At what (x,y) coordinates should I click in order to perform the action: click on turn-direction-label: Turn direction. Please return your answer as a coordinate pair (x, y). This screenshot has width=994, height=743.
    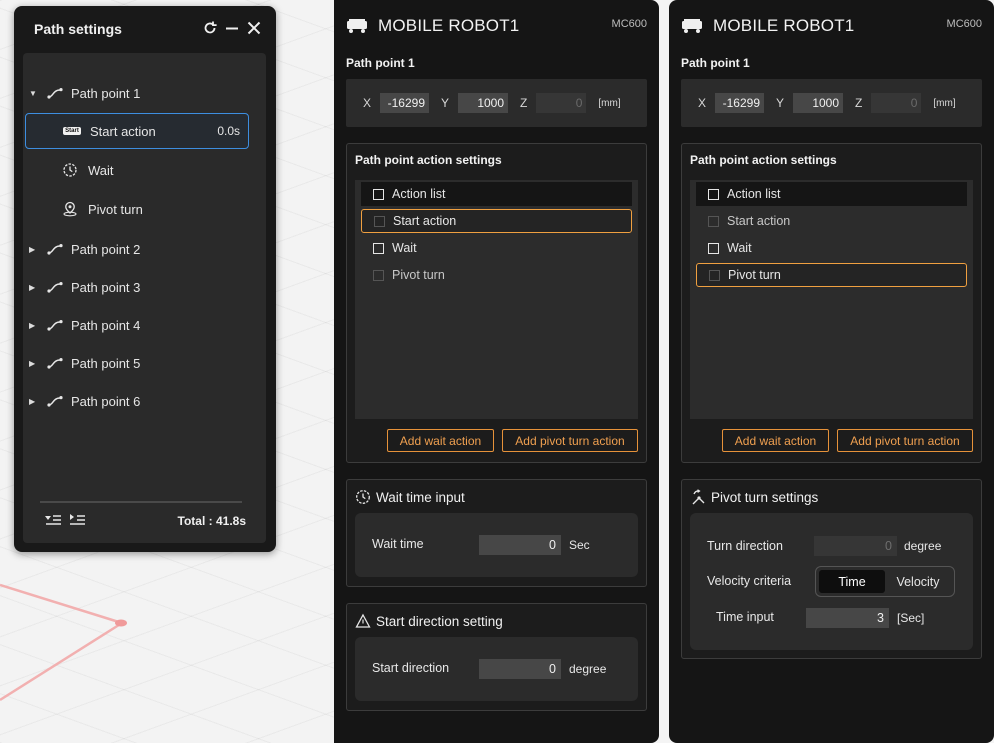
    Looking at the image, I should click on (745, 546).